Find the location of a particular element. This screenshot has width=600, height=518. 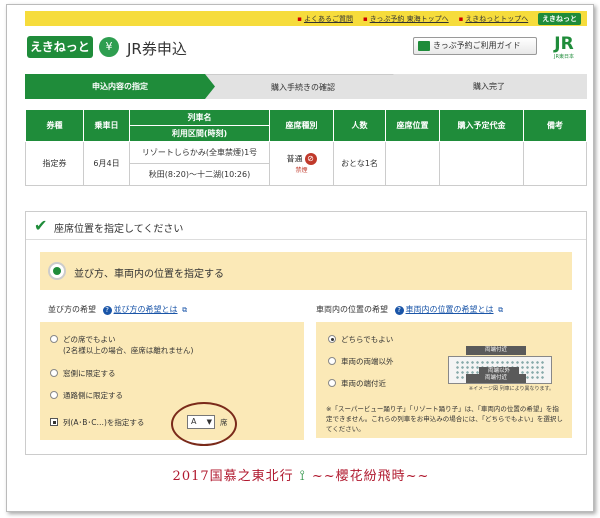

col-ticket-type: 券種 is located at coordinates (54, 125).